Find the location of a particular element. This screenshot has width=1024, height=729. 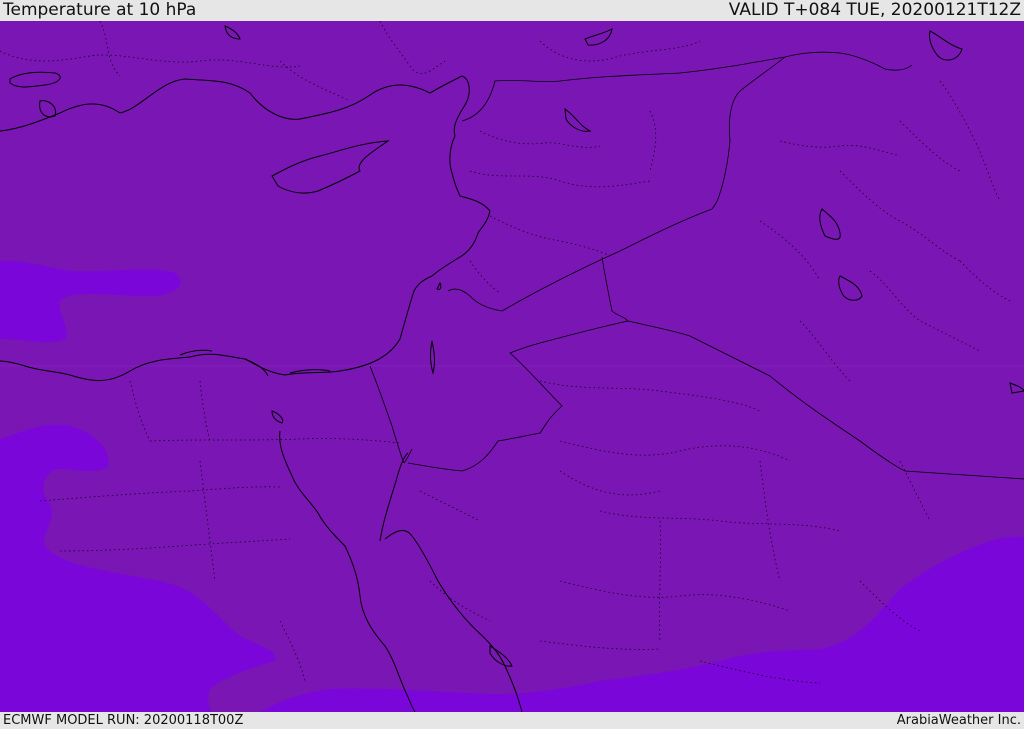

valid-time-label: VALID T+084 TUE, 20200121T12Z is located at coordinates (874, 10).